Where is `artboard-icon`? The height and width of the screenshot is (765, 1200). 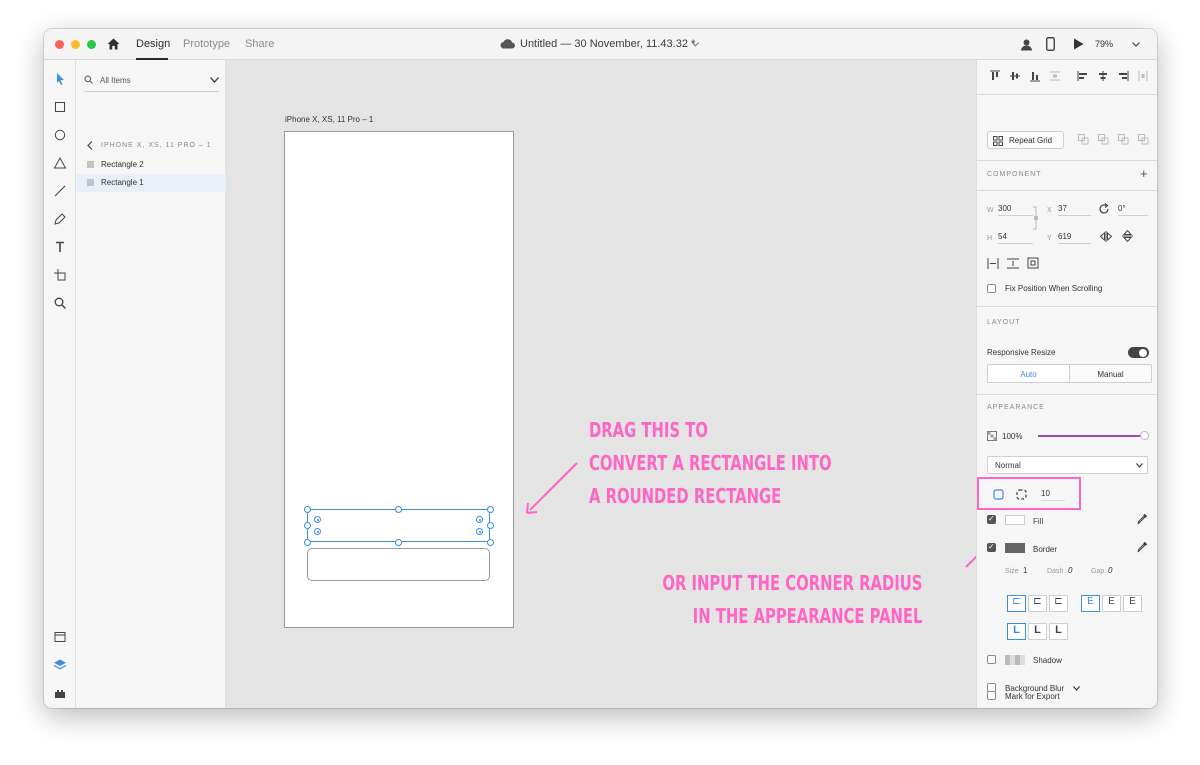 artboard-icon is located at coordinates (60, 275).